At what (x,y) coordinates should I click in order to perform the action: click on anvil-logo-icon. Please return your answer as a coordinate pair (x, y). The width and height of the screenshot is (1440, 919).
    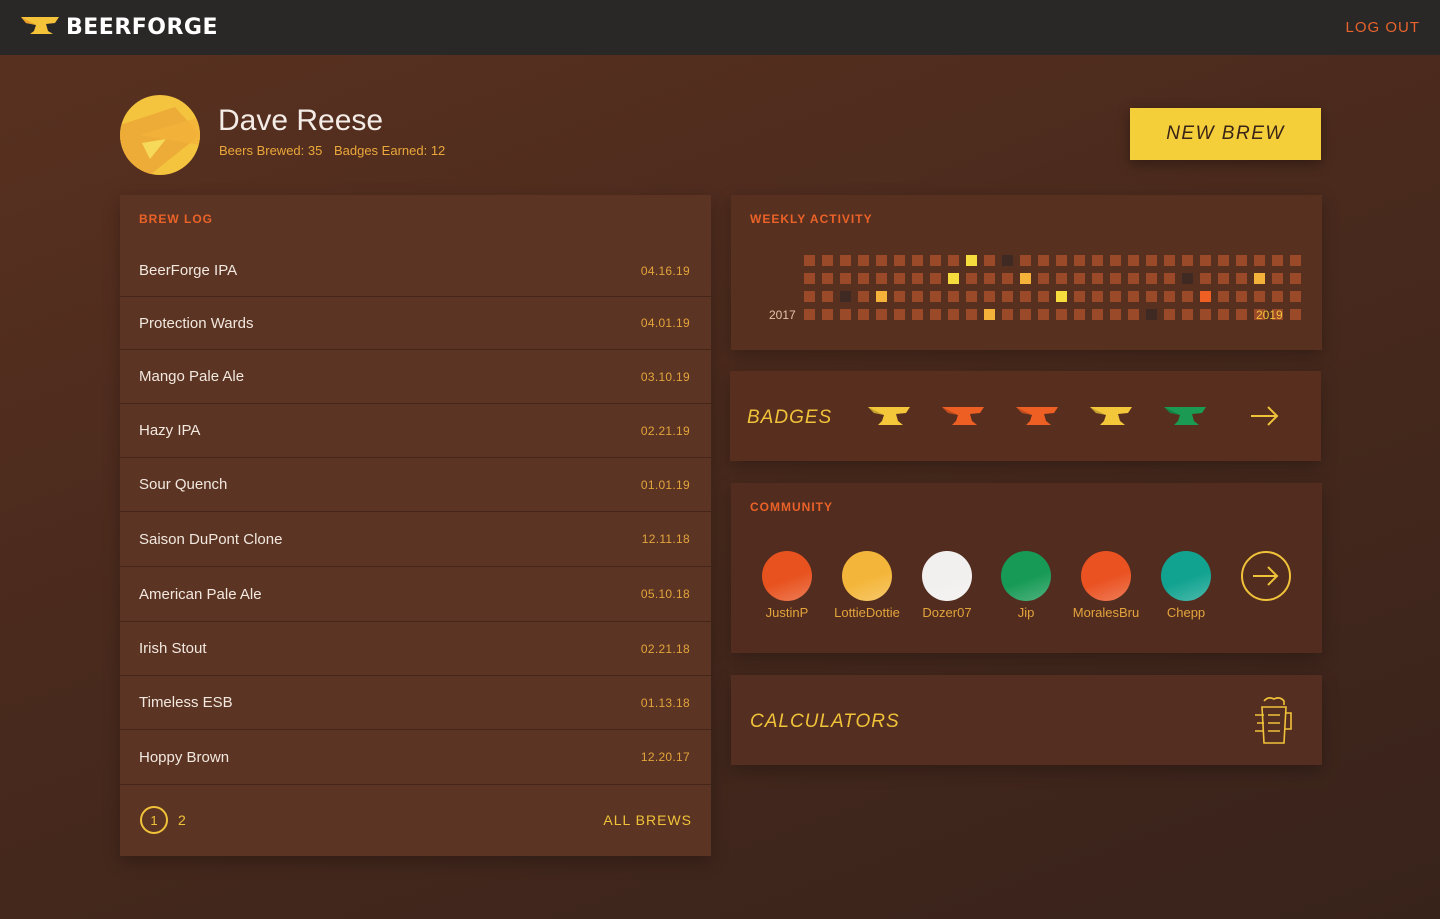
    Looking at the image, I should click on (40, 25).